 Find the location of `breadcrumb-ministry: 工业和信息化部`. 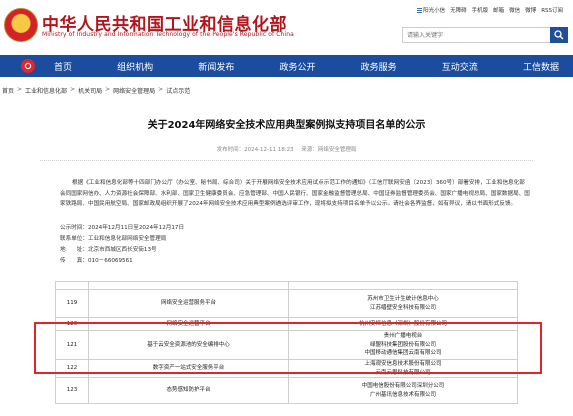

breadcrumb-ministry: 工业和信息化部 is located at coordinates (46, 90).